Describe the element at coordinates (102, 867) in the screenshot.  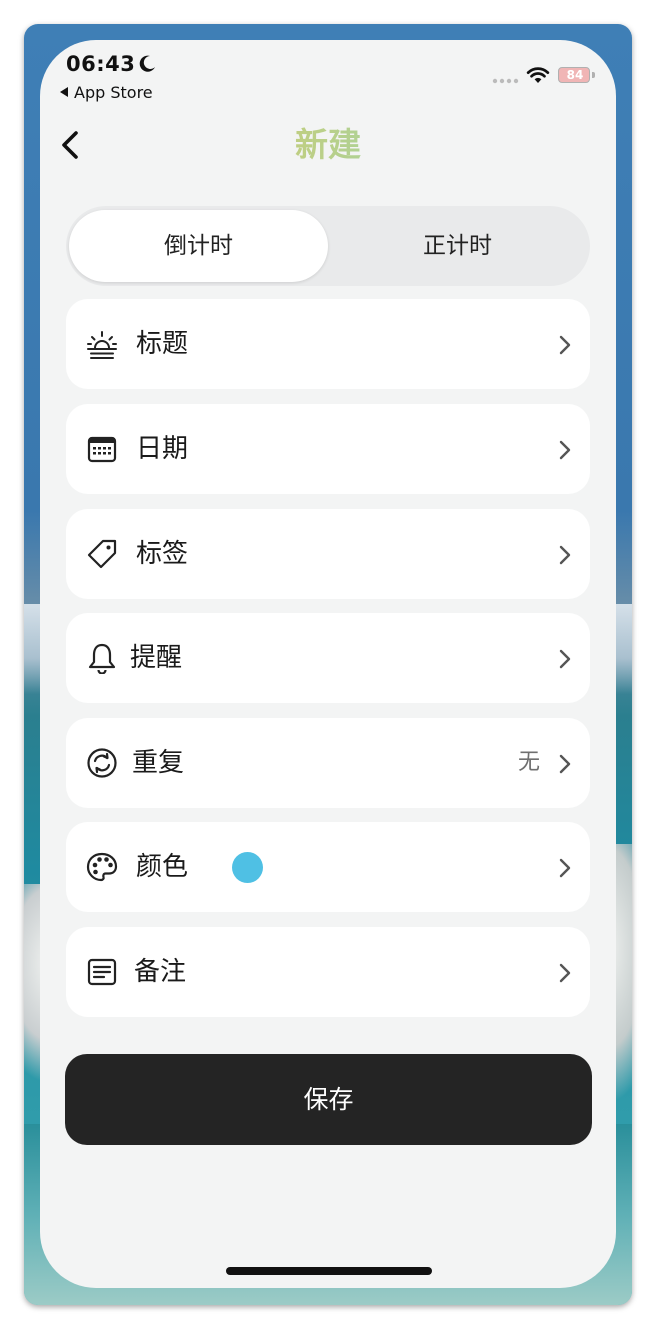
I see `palette-icon` at that location.